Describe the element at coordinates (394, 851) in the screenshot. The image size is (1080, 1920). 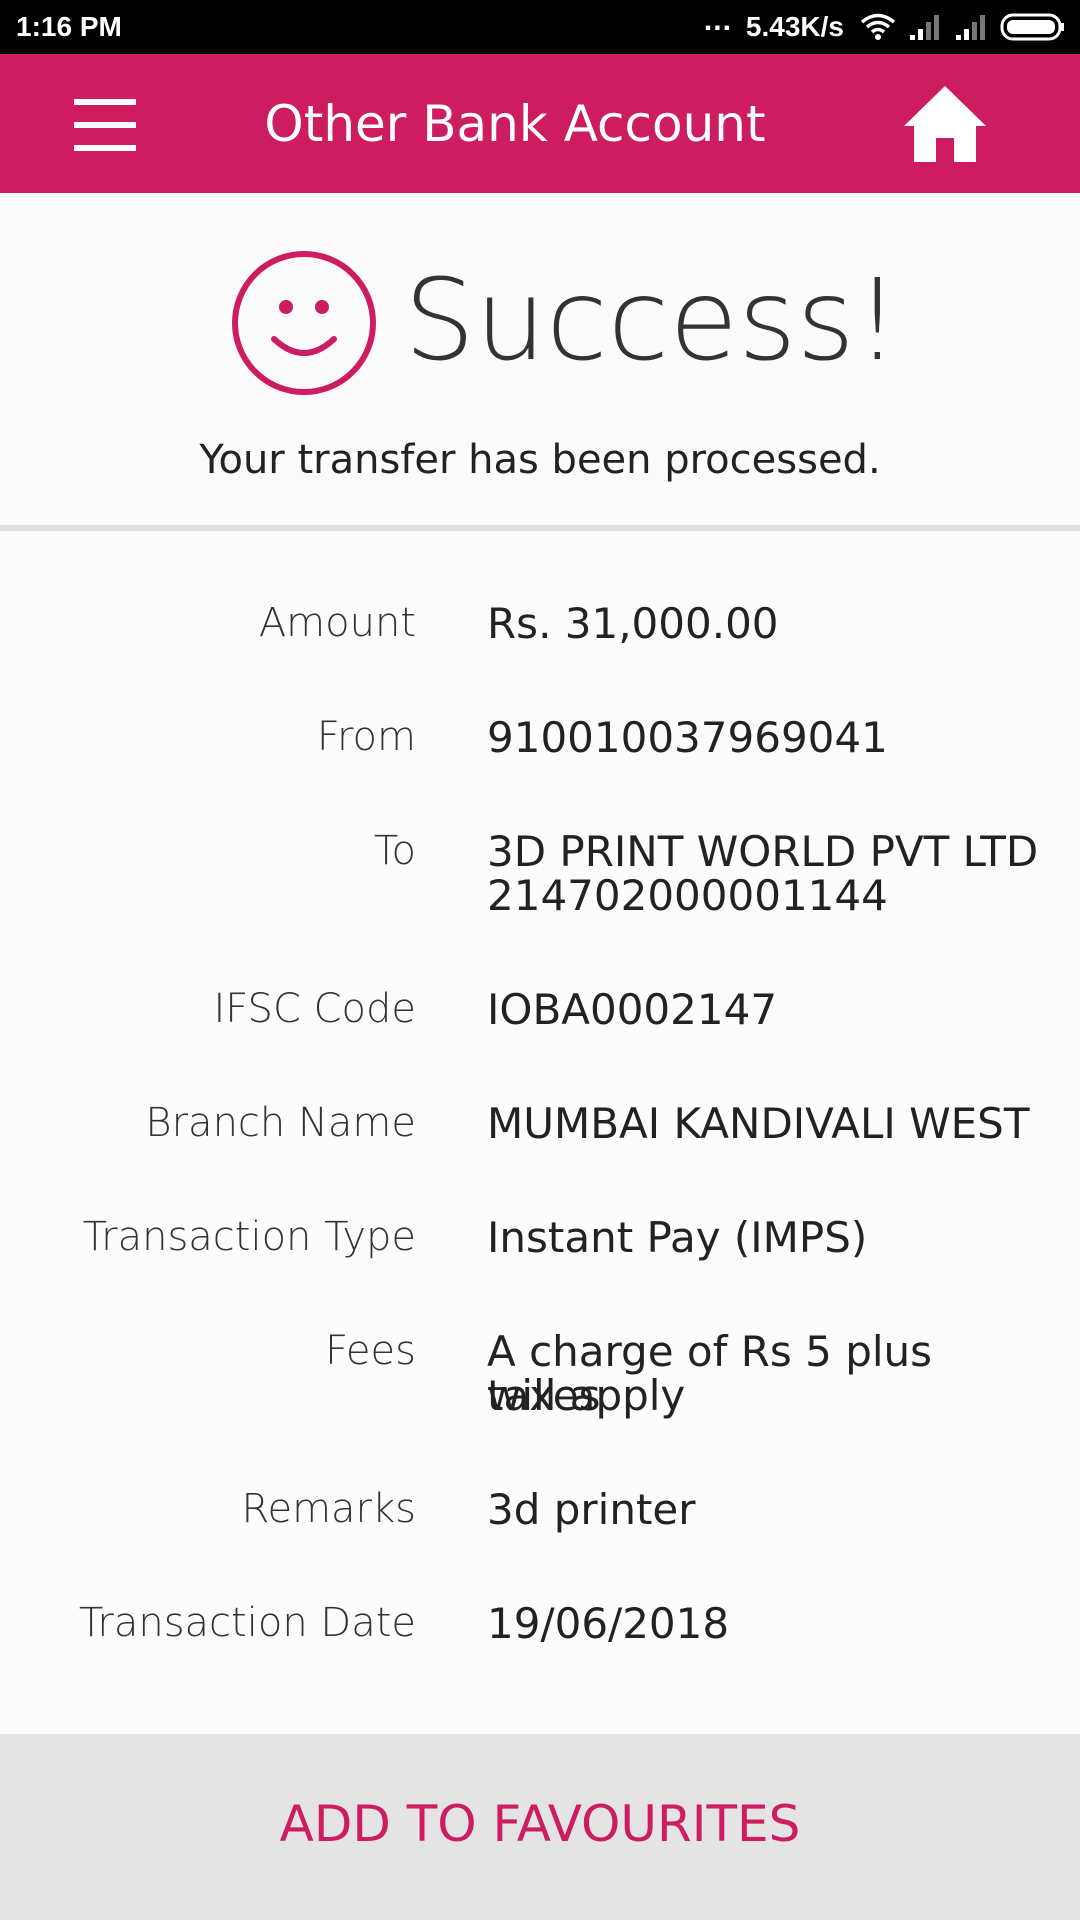
I see `to-label: To` at that location.